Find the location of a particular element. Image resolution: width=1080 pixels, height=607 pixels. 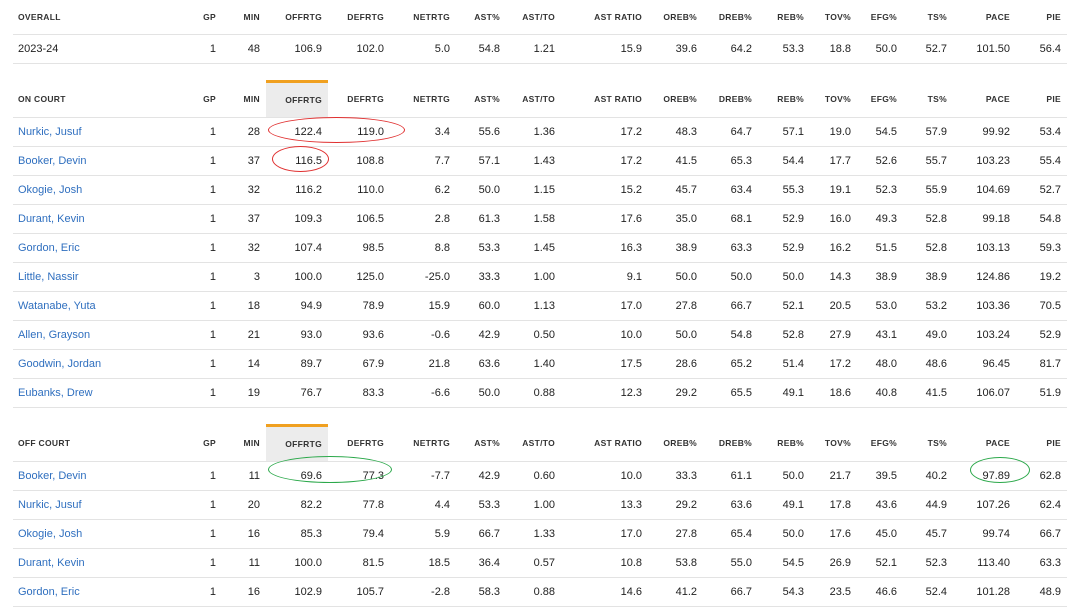

stat-cell: 29.2 is located at coordinates (675, 393).